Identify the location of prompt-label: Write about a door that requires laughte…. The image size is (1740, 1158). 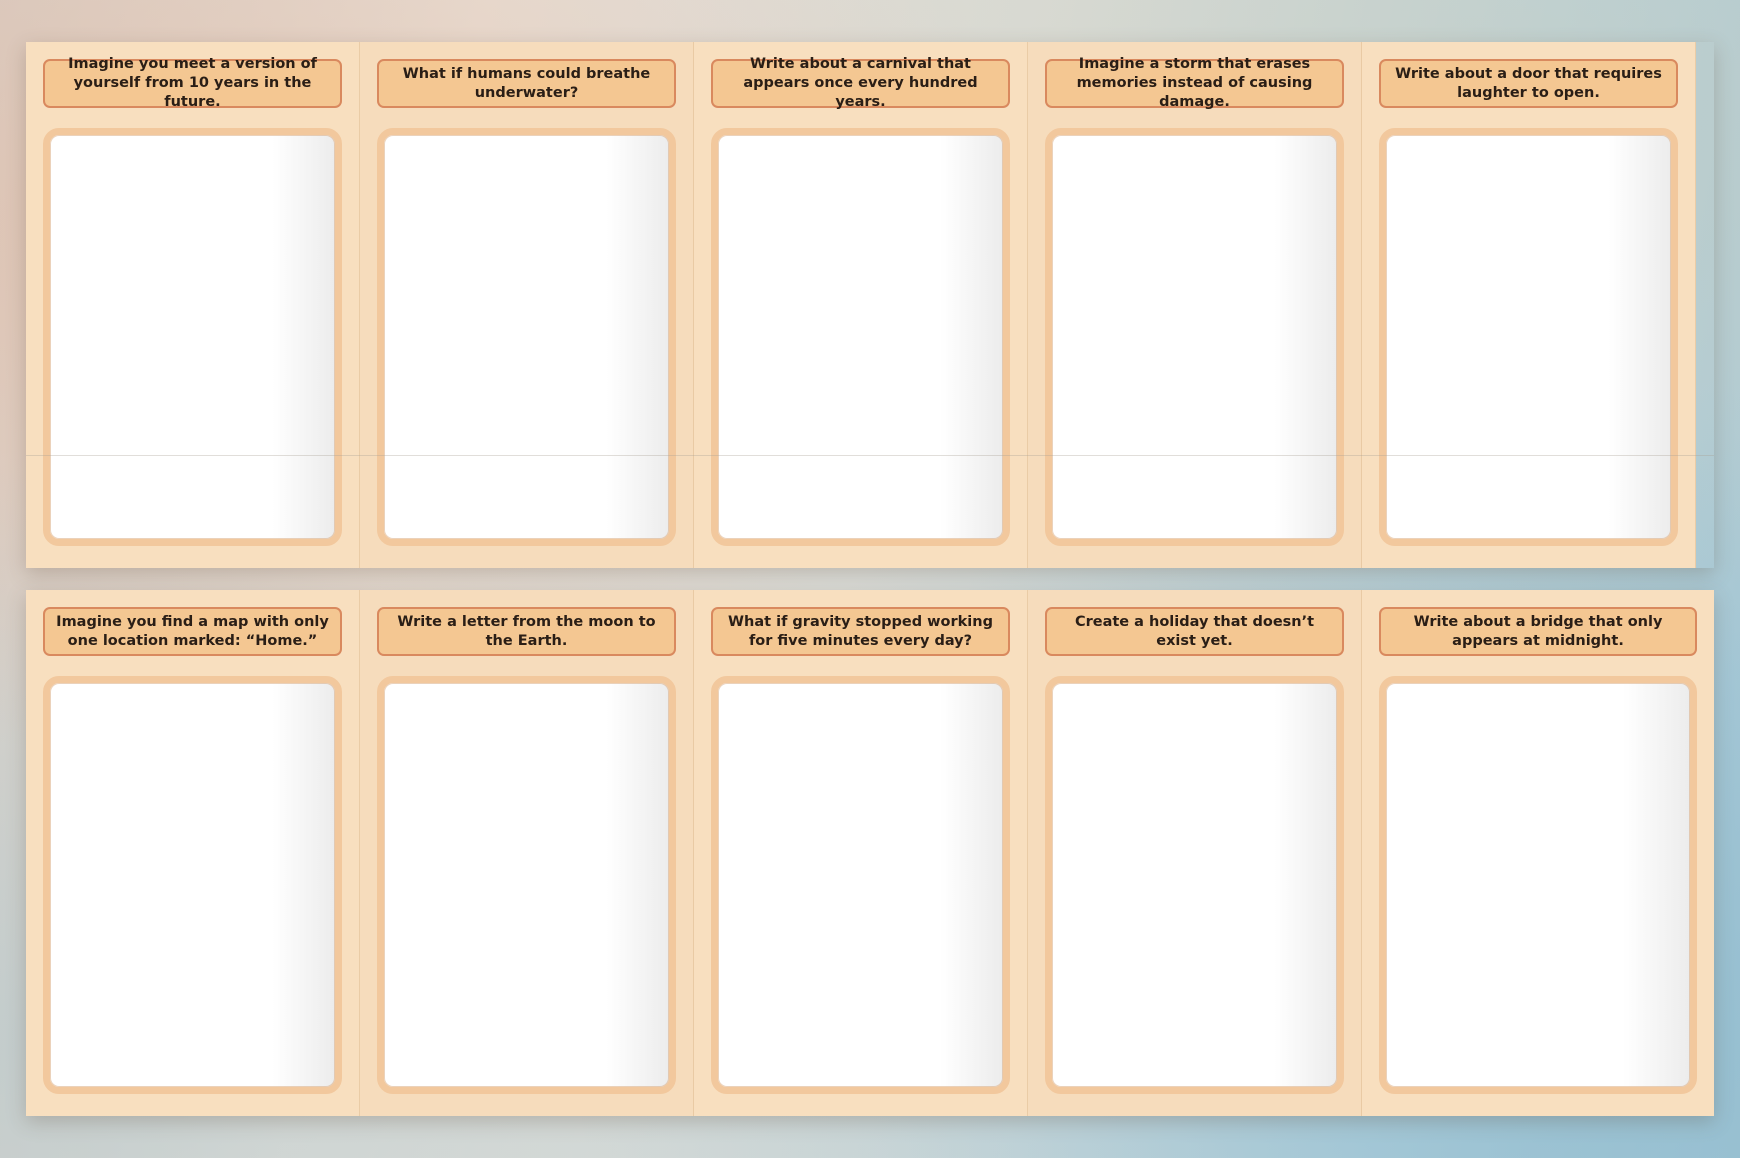
(1528, 83).